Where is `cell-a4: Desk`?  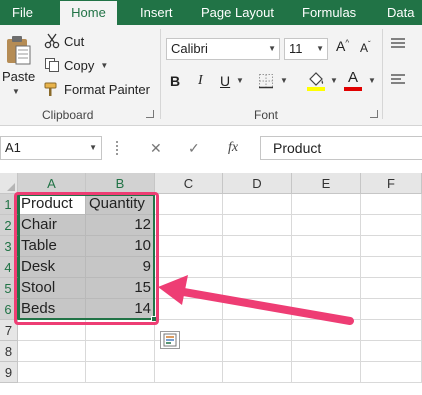 cell-a4: Desk is located at coordinates (52, 267).